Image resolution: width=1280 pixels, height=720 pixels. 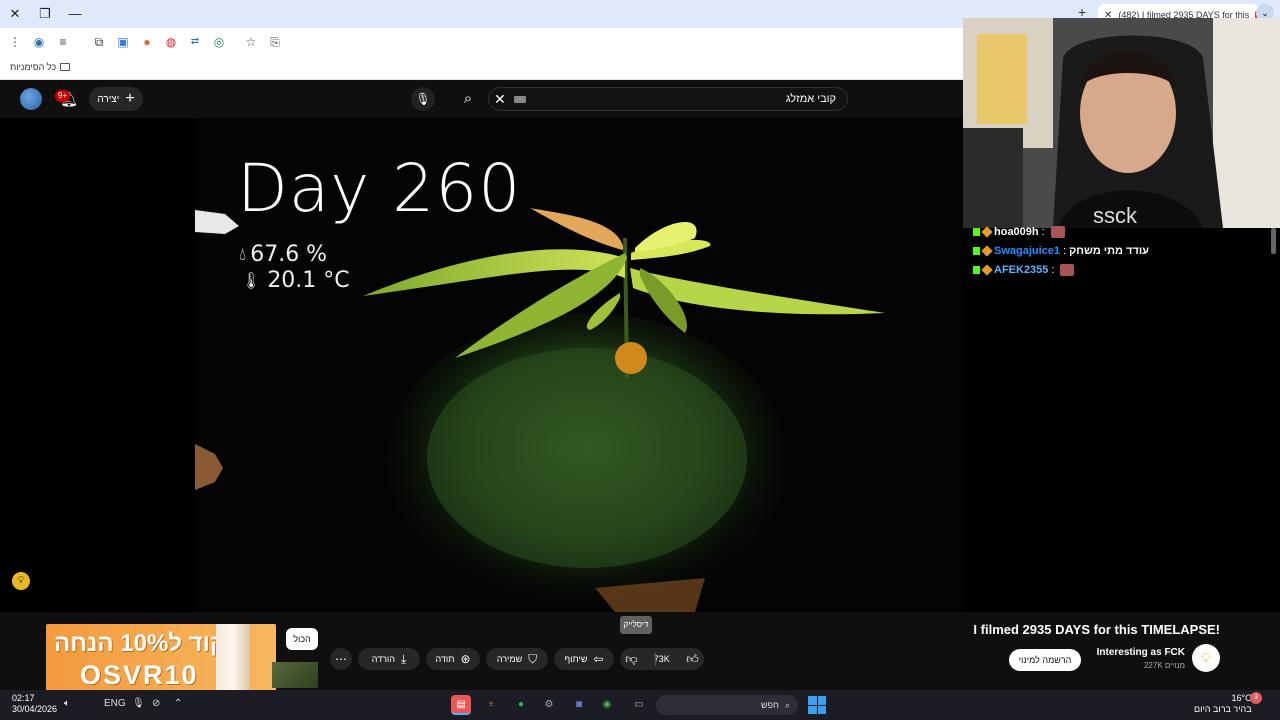 I want to click on extensions-icon: ⧉, so click(x=99, y=42).